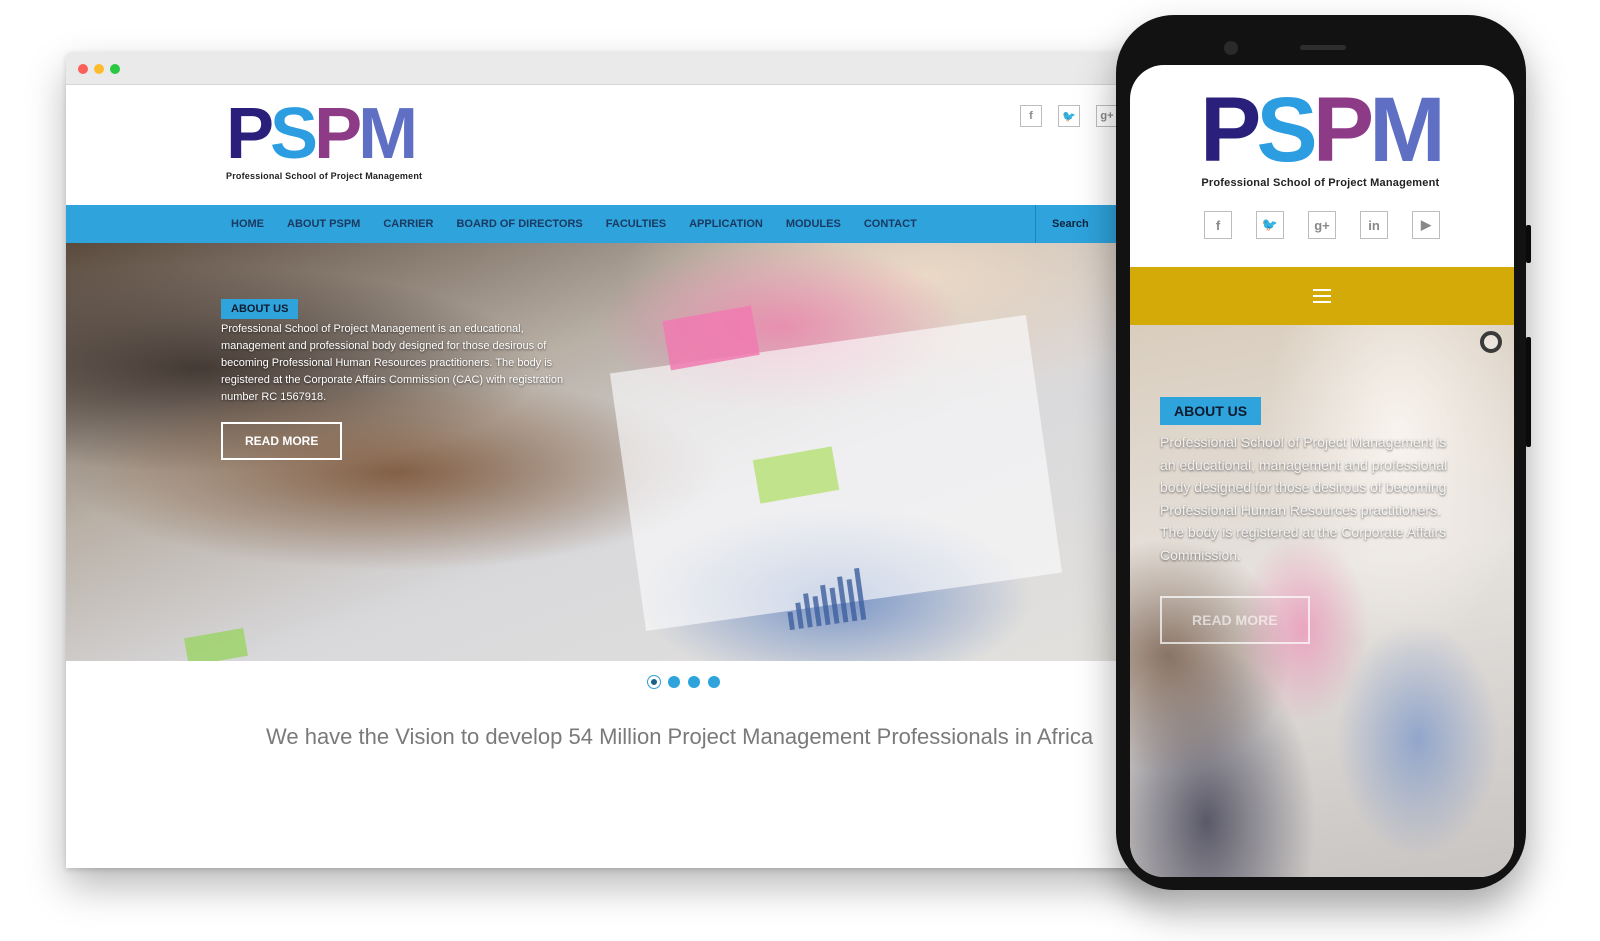  Describe the element at coordinates (216, 644) in the screenshot. I see `hero-image-sticky-note` at that location.